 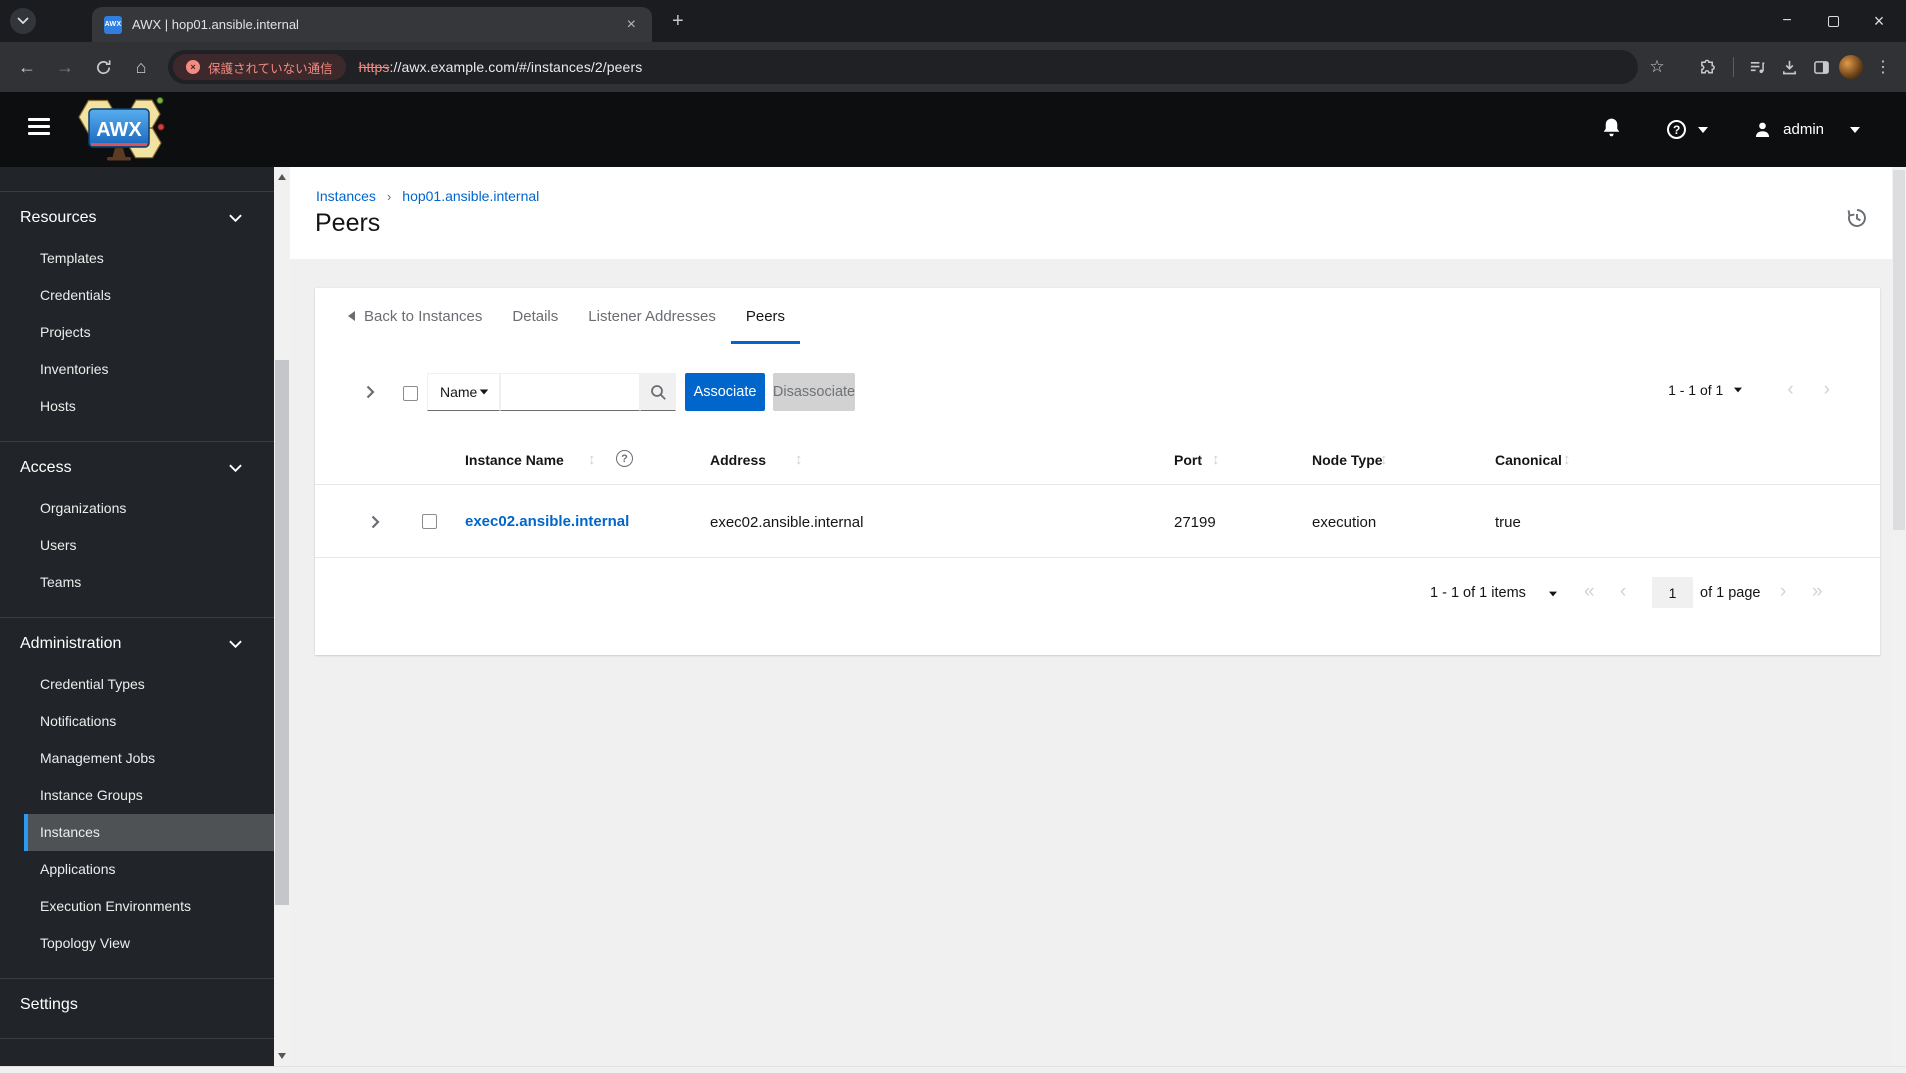 What do you see at coordinates (631, 24) in the screenshot?
I see `tab-close-icon: ×` at bounding box center [631, 24].